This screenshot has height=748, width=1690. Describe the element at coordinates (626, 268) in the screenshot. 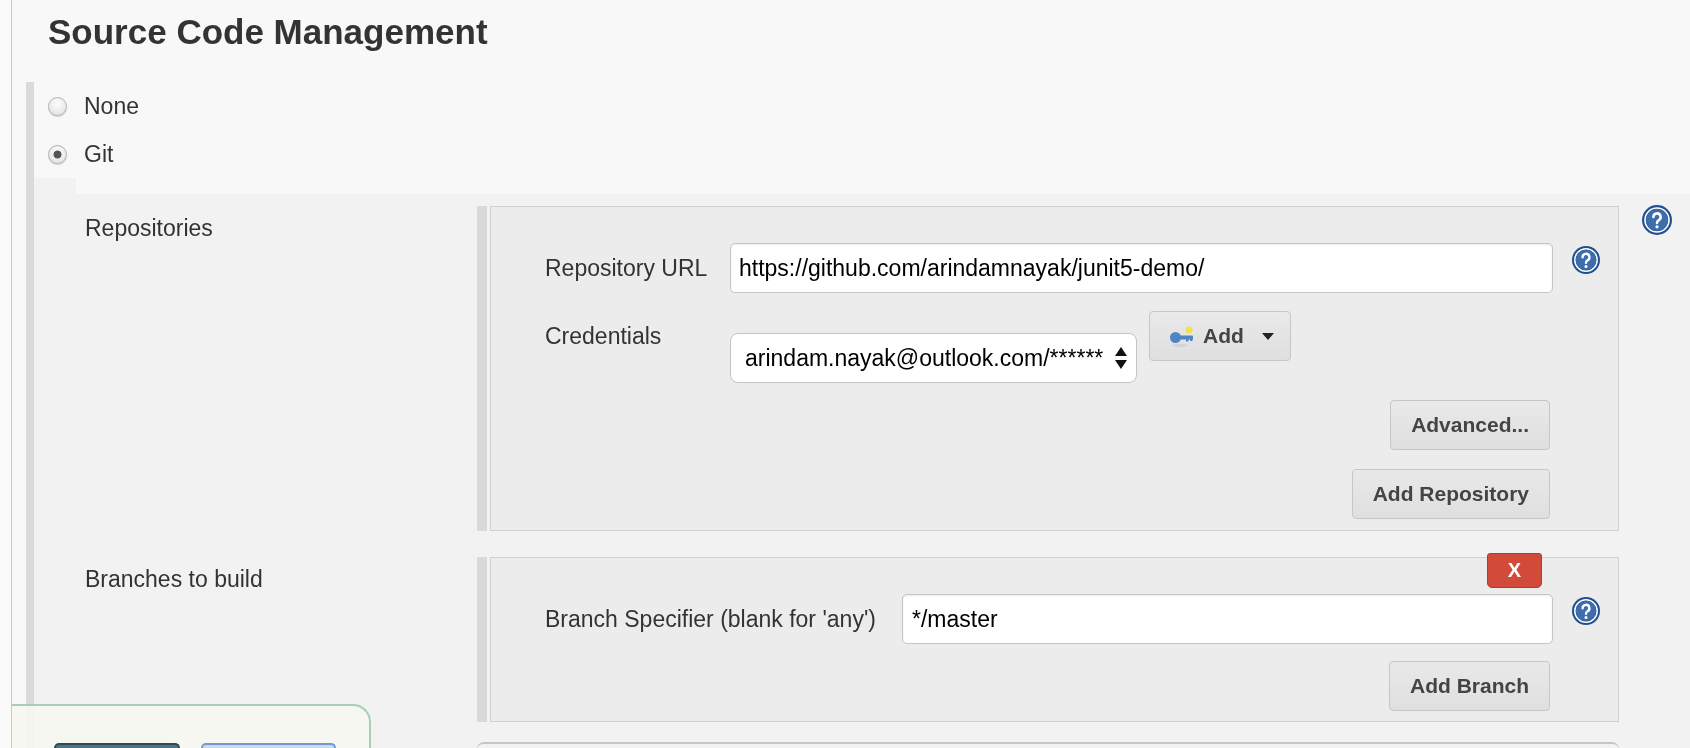

I see `field-label: Repository URL` at that location.